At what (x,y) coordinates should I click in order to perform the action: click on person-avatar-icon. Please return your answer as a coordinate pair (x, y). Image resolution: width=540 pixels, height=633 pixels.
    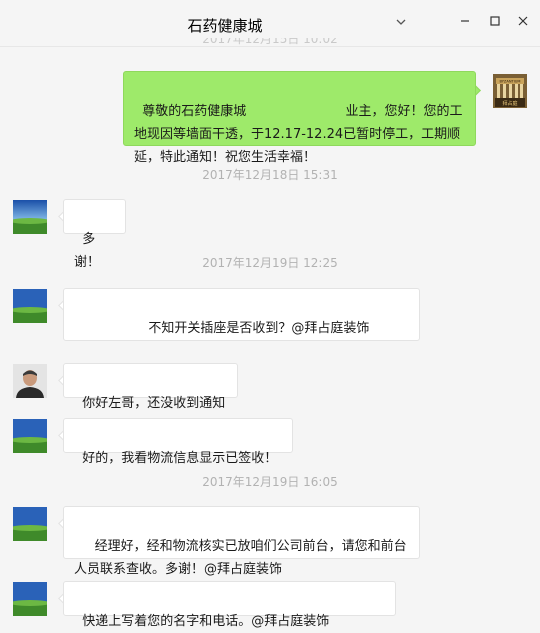
    Looking at the image, I should click on (30, 381).